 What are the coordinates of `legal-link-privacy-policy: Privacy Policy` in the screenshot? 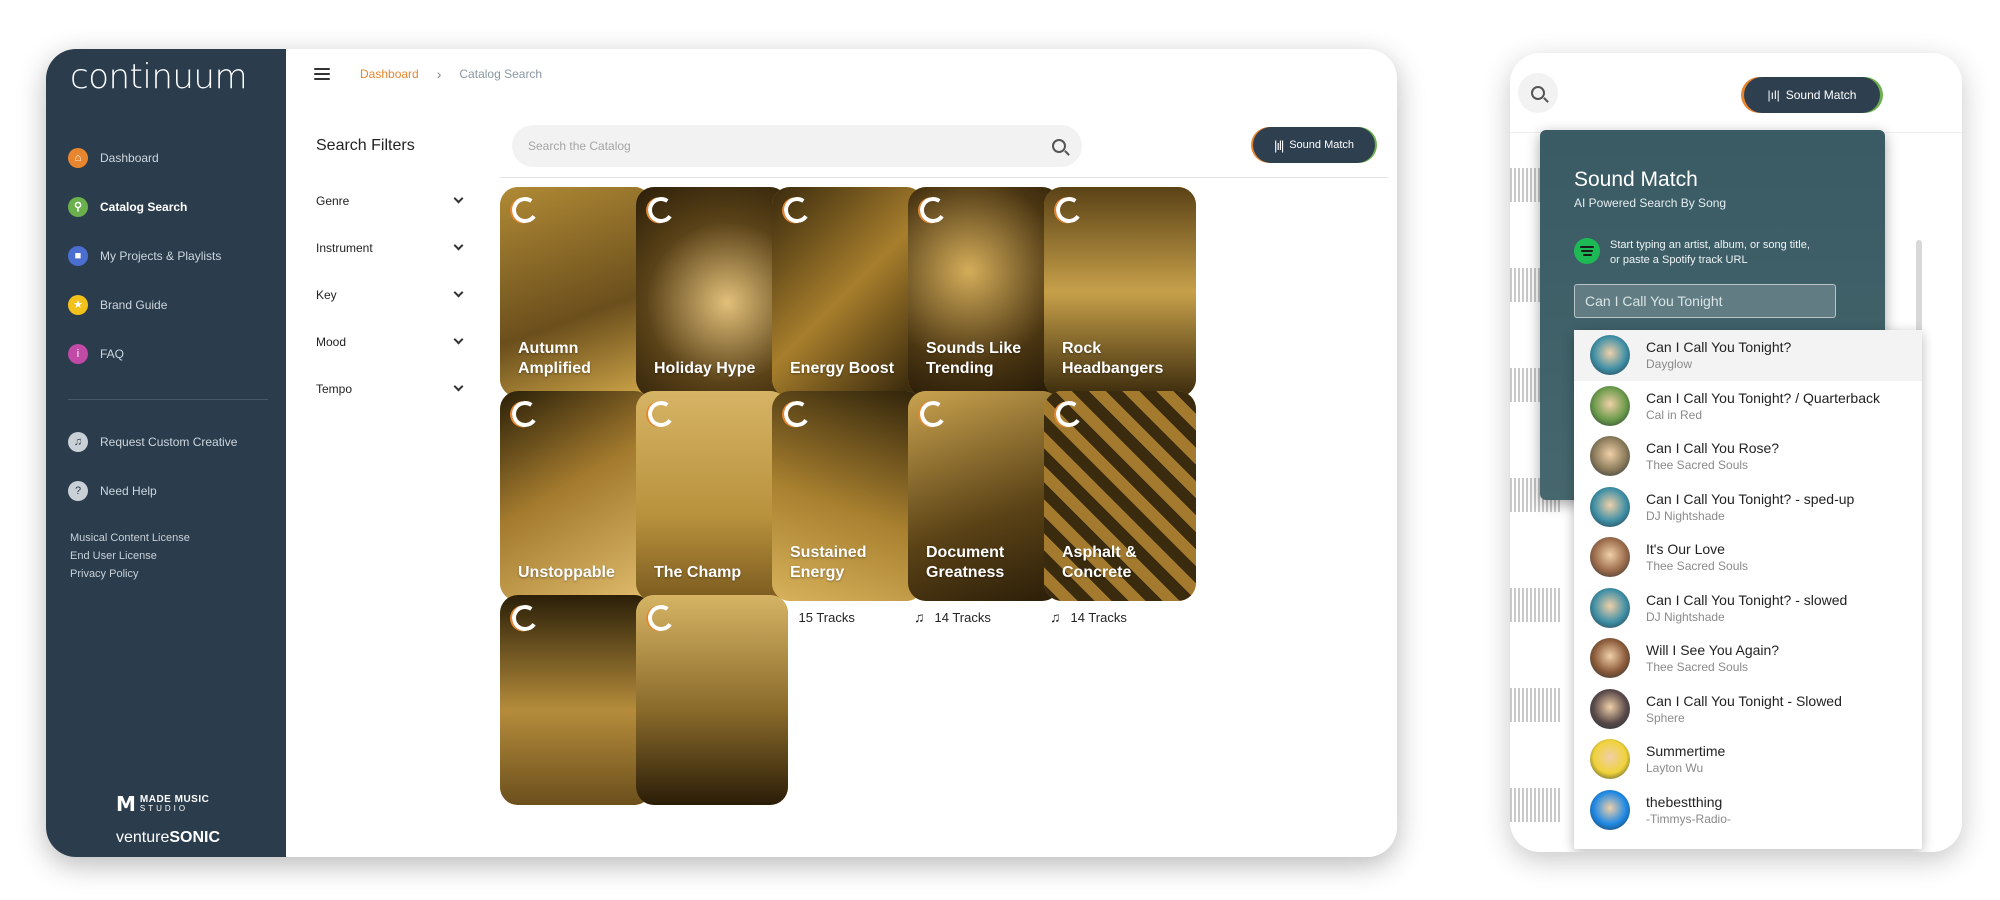 It's located at (130, 574).